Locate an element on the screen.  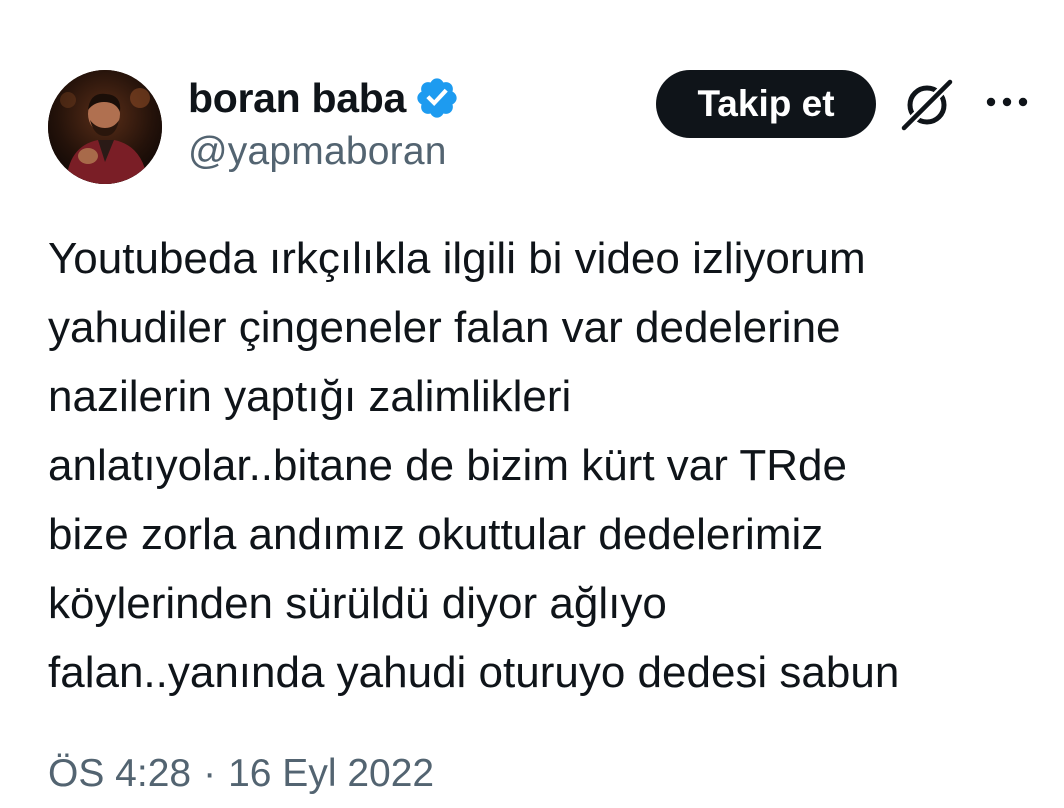
avatar is located at coordinates (105, 127).